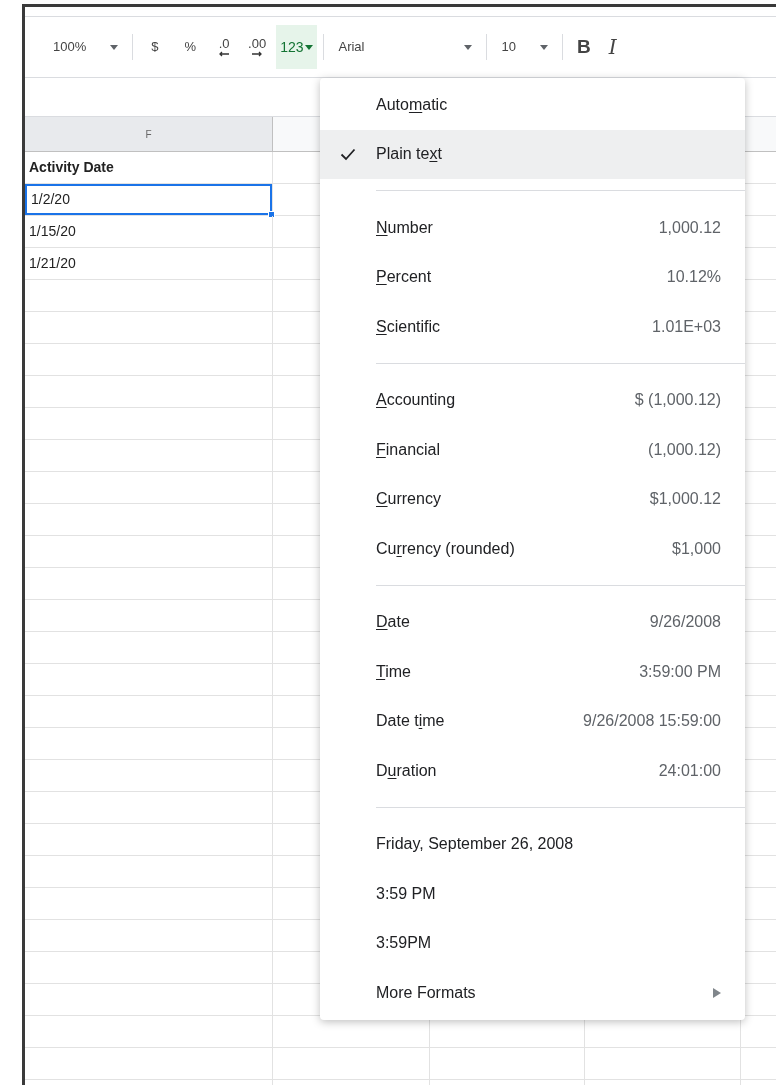 The height and width of the screenshot is (1085, 776). What do you see at coordinates (190, 47) in the screenshot?
I see `format-button: %` at bounding box center [190, 47].